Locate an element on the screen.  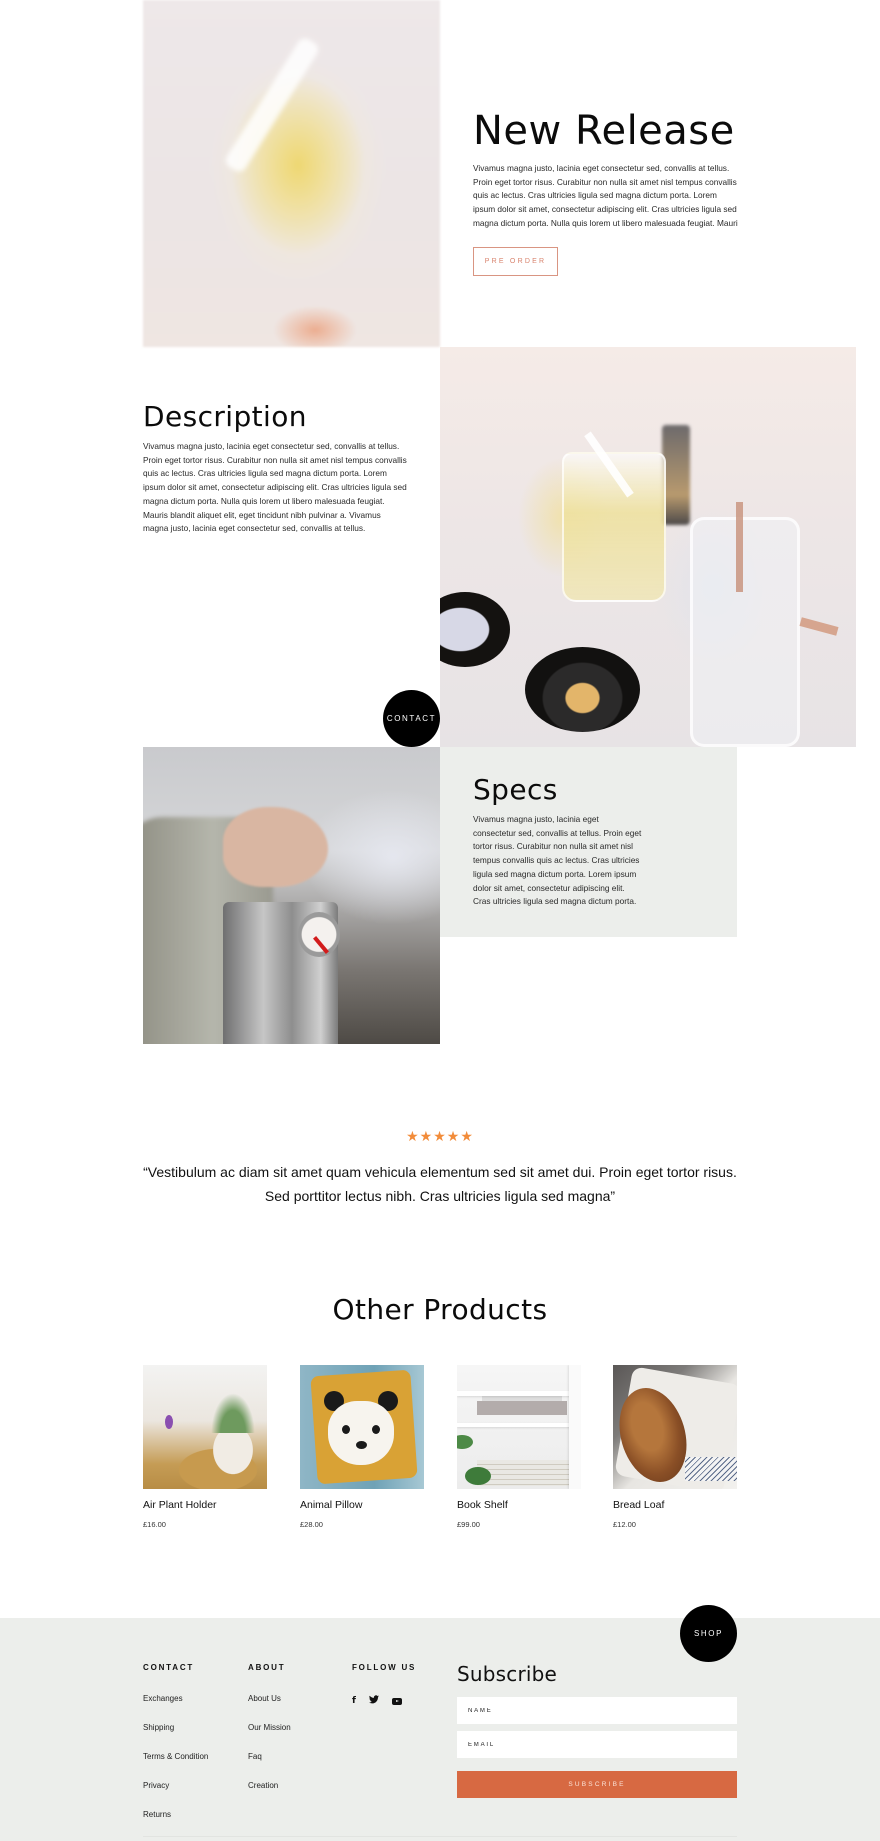
candle-making-image is located at coordinates (648, 547).